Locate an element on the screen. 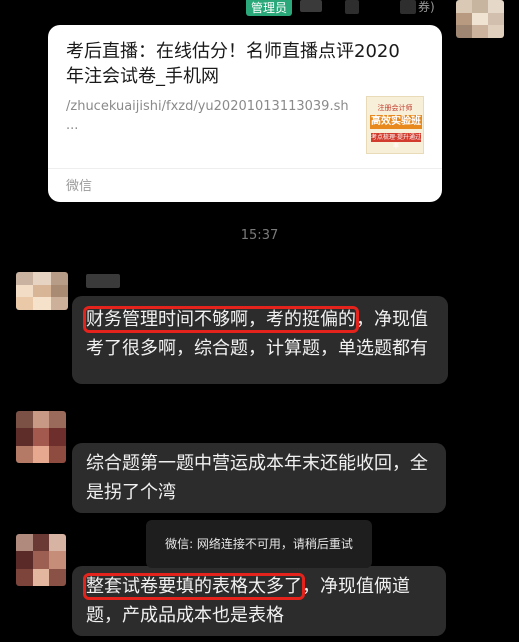  highlighted-text: 整套试卷要填的表格太多了 is located at coordinates (194, 586).